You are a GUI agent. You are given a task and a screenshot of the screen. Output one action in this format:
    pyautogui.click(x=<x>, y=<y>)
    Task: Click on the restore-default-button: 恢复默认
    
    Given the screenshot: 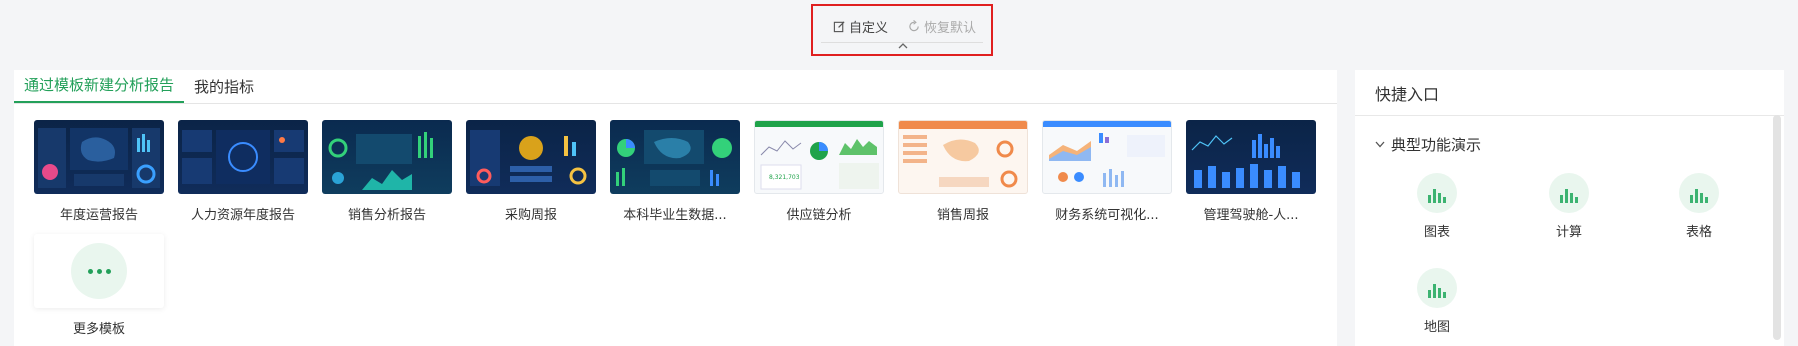 What is the action you would take?
    pyautogui.click(x=942, y=26)
    